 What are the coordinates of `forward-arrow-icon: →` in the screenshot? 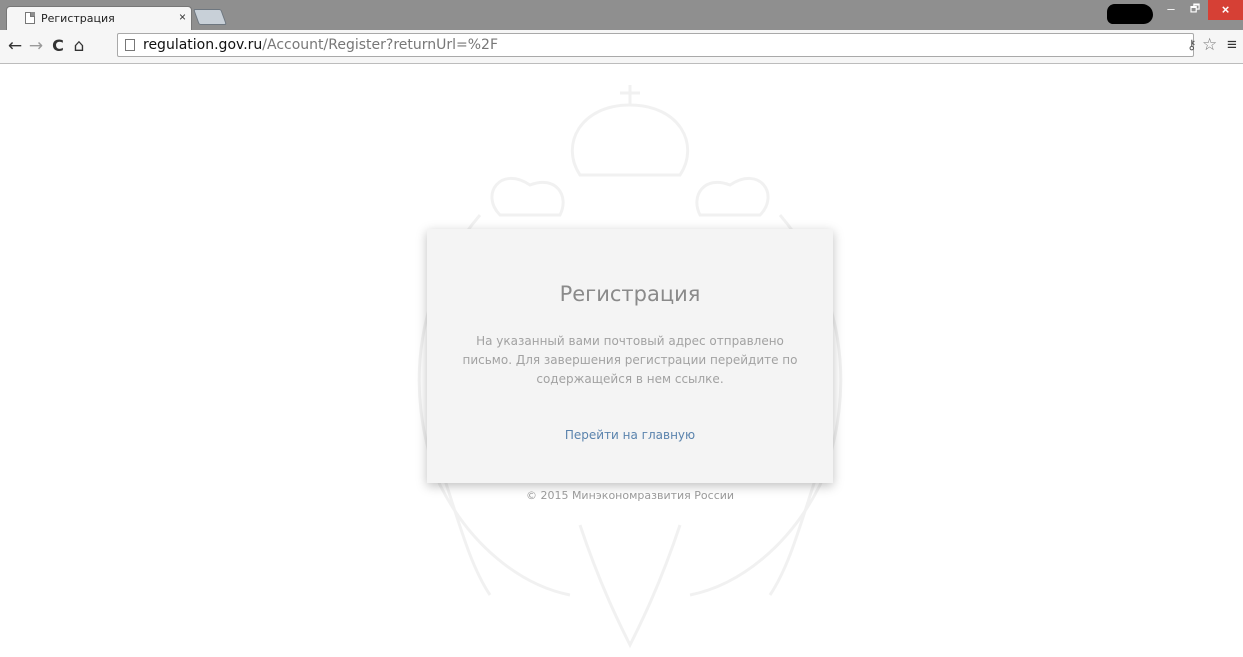 It's located at (36, 46).